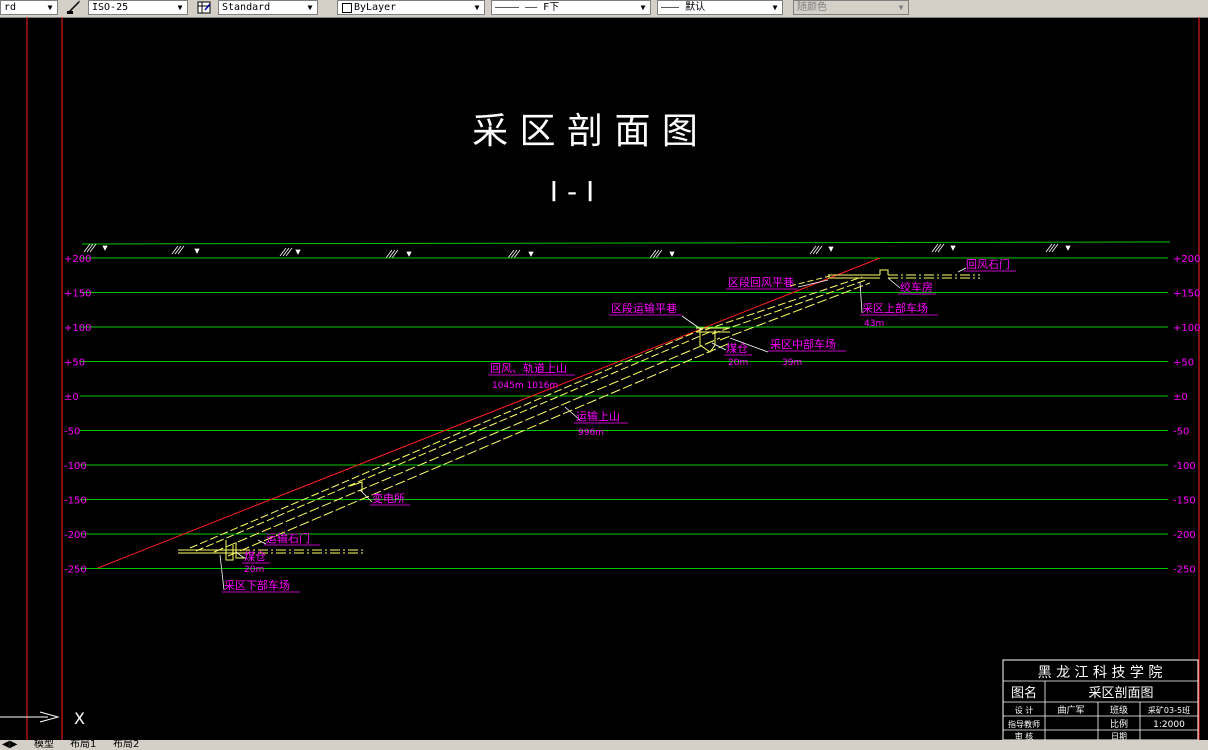  I want to click on title-block-advisor-label: 指导教师, so click(1024, 724).